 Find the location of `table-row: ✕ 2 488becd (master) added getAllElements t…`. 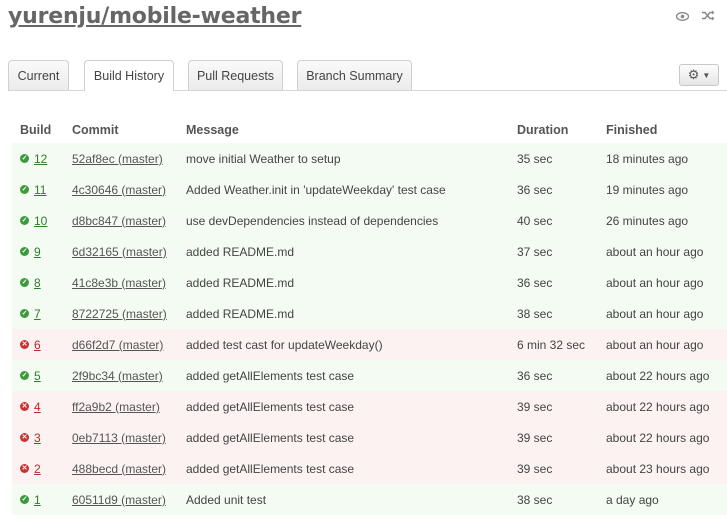

table-row: ✕ 2 488becd (master) added getAllElements t… is located at coordinates (369, 468).